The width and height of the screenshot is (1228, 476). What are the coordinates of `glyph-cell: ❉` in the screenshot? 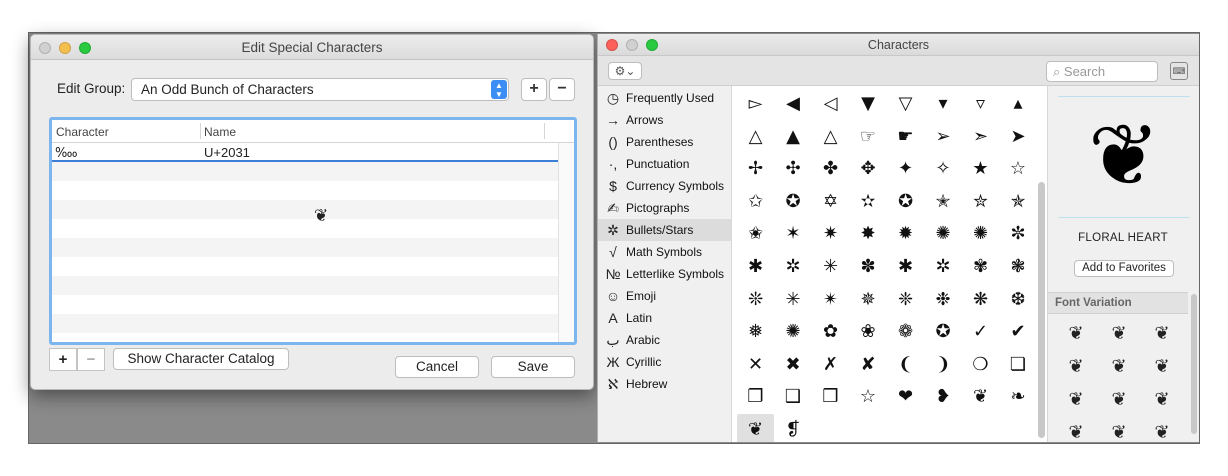 It's located at (943, 300).